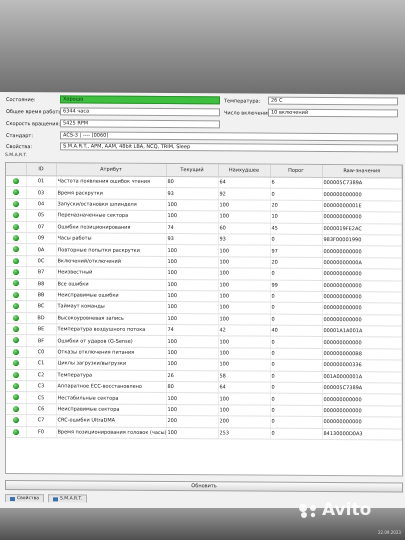 The width and height of the screenshot is (405, 540). Describe the element at coordinates (111, 409) in the screenshot. I see `attribute-name: Неисправимые сектора` at that location.